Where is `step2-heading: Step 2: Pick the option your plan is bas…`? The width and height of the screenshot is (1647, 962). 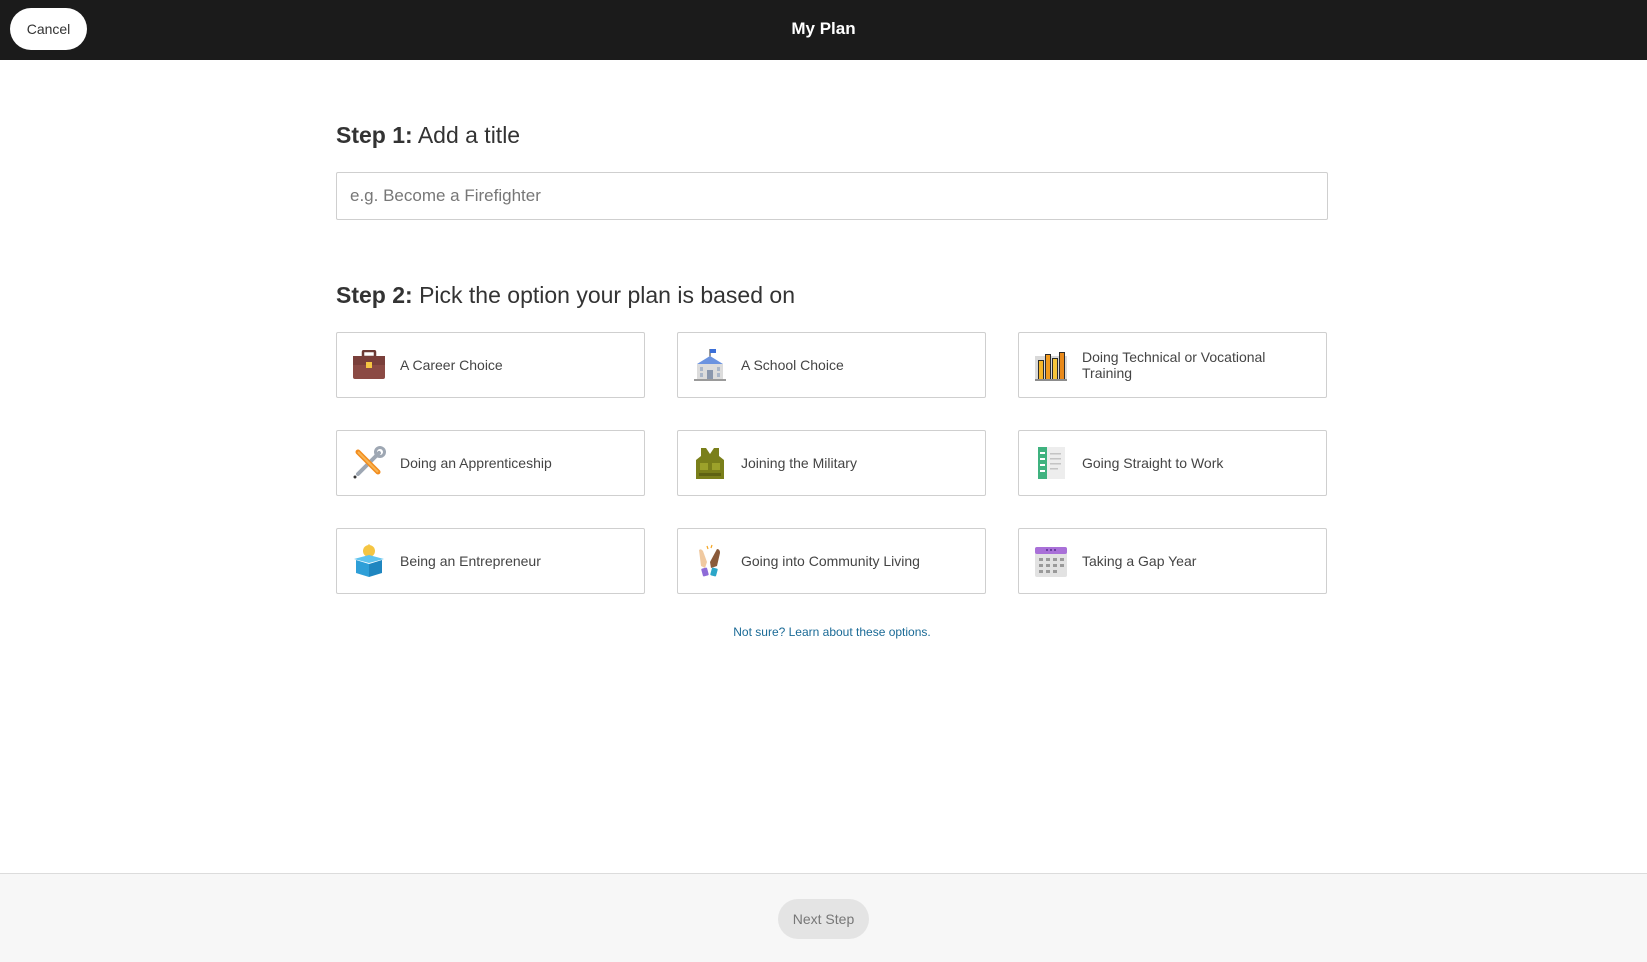
step2-heading: Step 2: Pick the option your plan is bas… is located at coordinates (565, 295).